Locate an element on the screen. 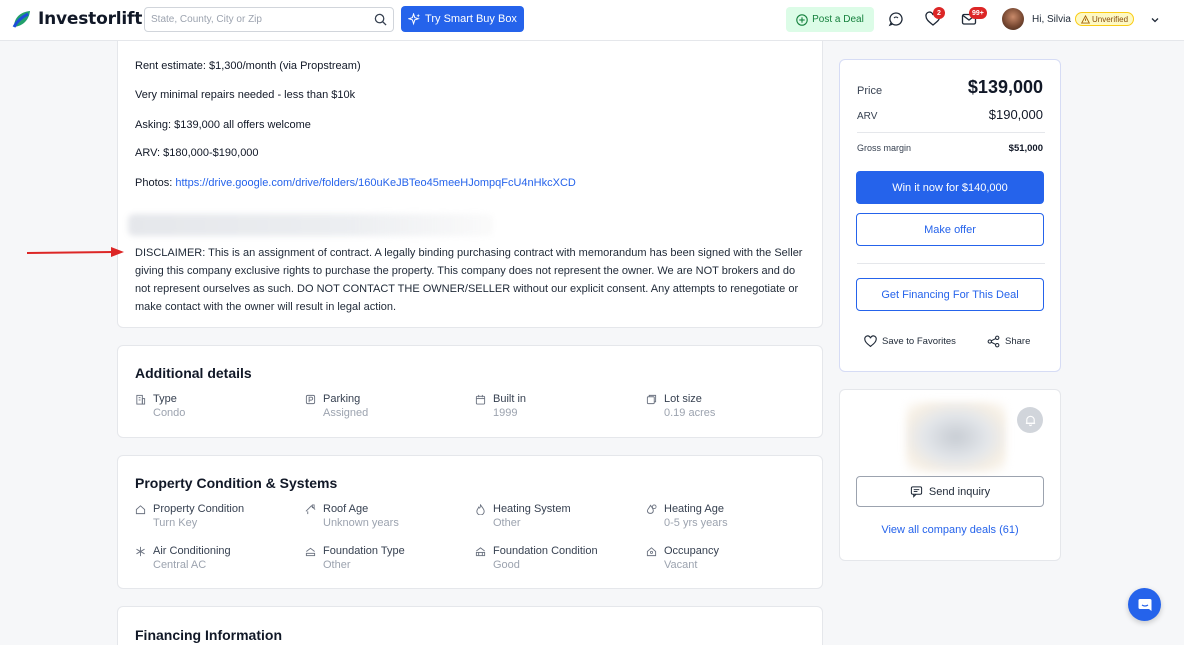 The width and height of the screenshot is (1184, 645). condition-label: Property Condition is located at coordinates (199, 509).